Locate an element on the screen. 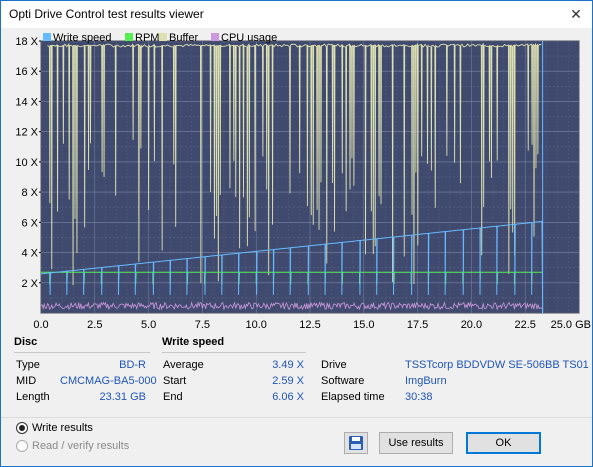  average-value: 3.49 X is located at coordinates (288, 365).